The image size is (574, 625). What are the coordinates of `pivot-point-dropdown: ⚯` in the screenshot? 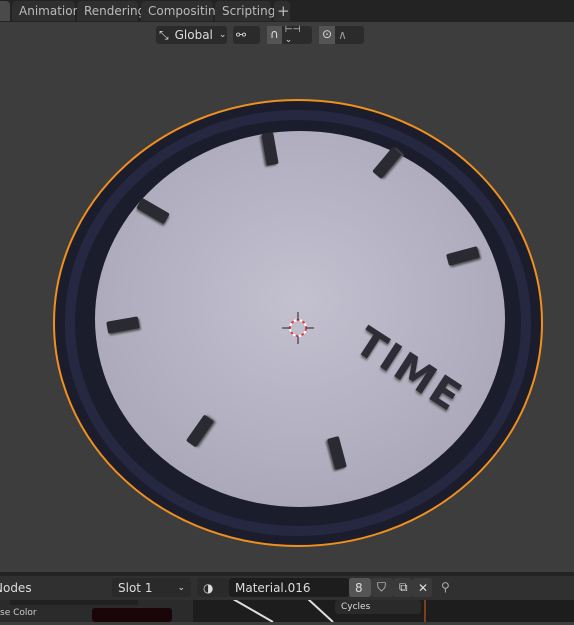 It's located at (246, 35).